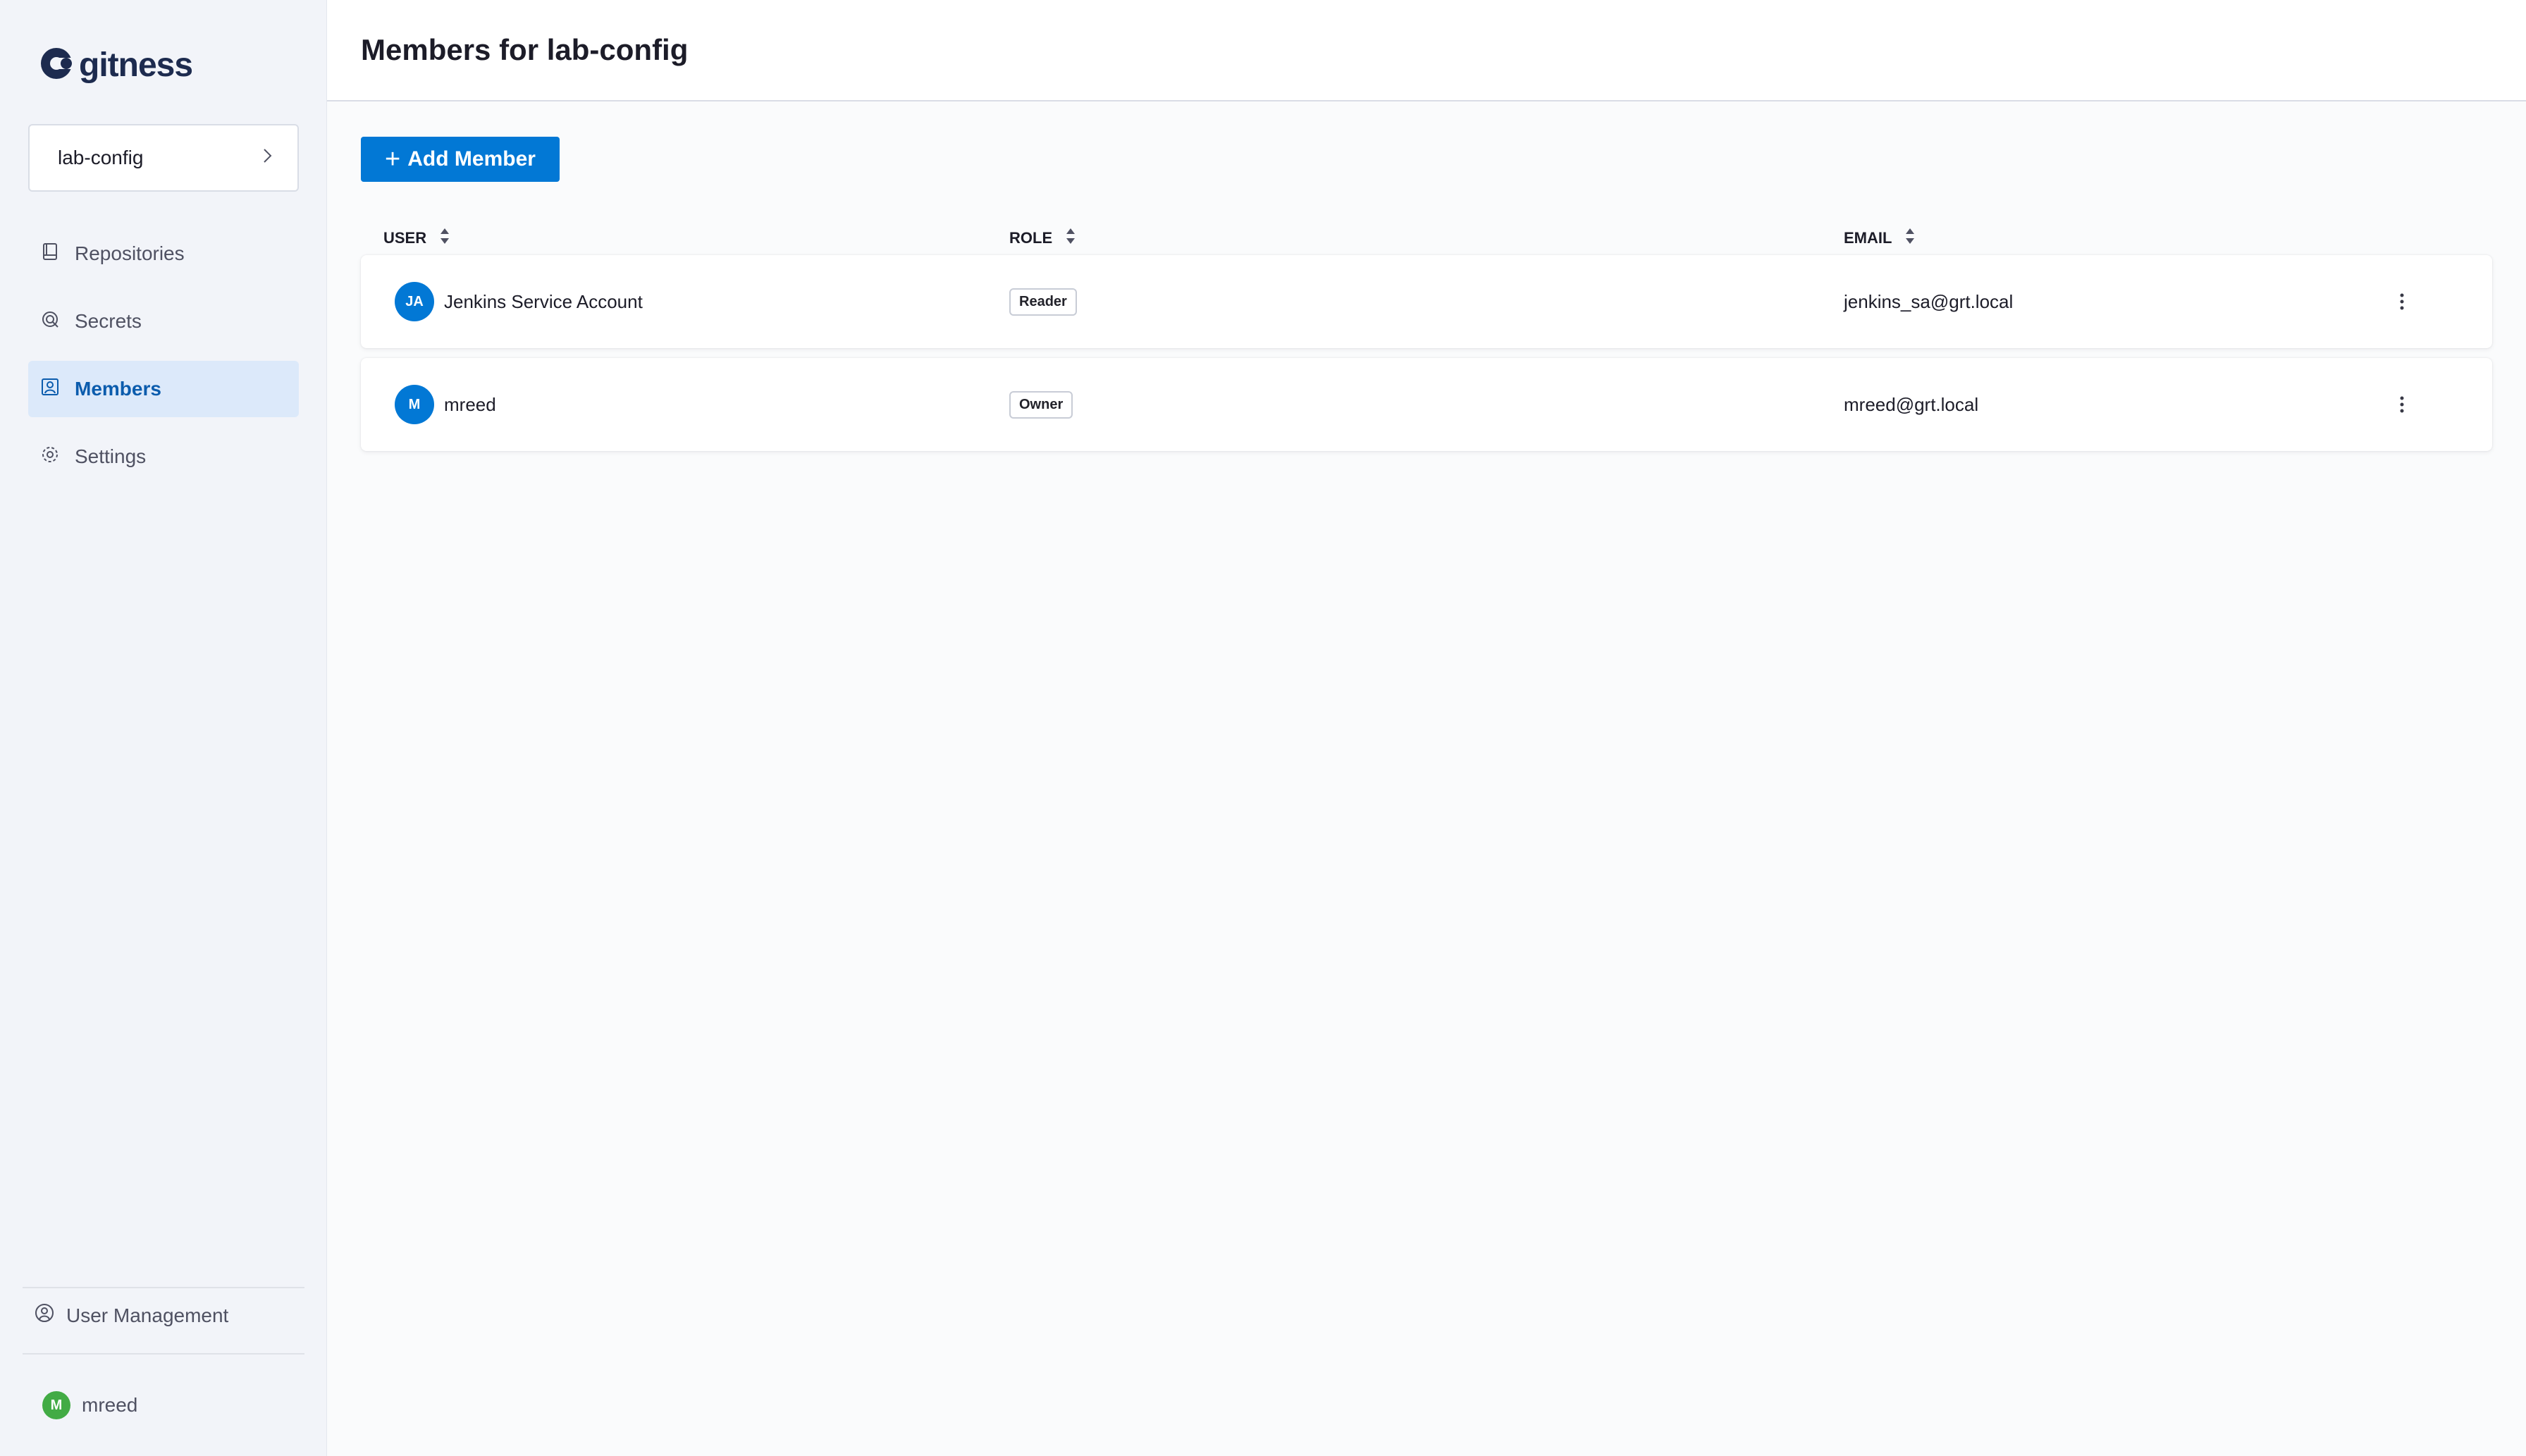 This screenshot has height=1456, width=2526. What do you see at coordinates (1868, 238) in the screenshot?
I see `column-label: EMAIL` at bounding box center [1868, 238].